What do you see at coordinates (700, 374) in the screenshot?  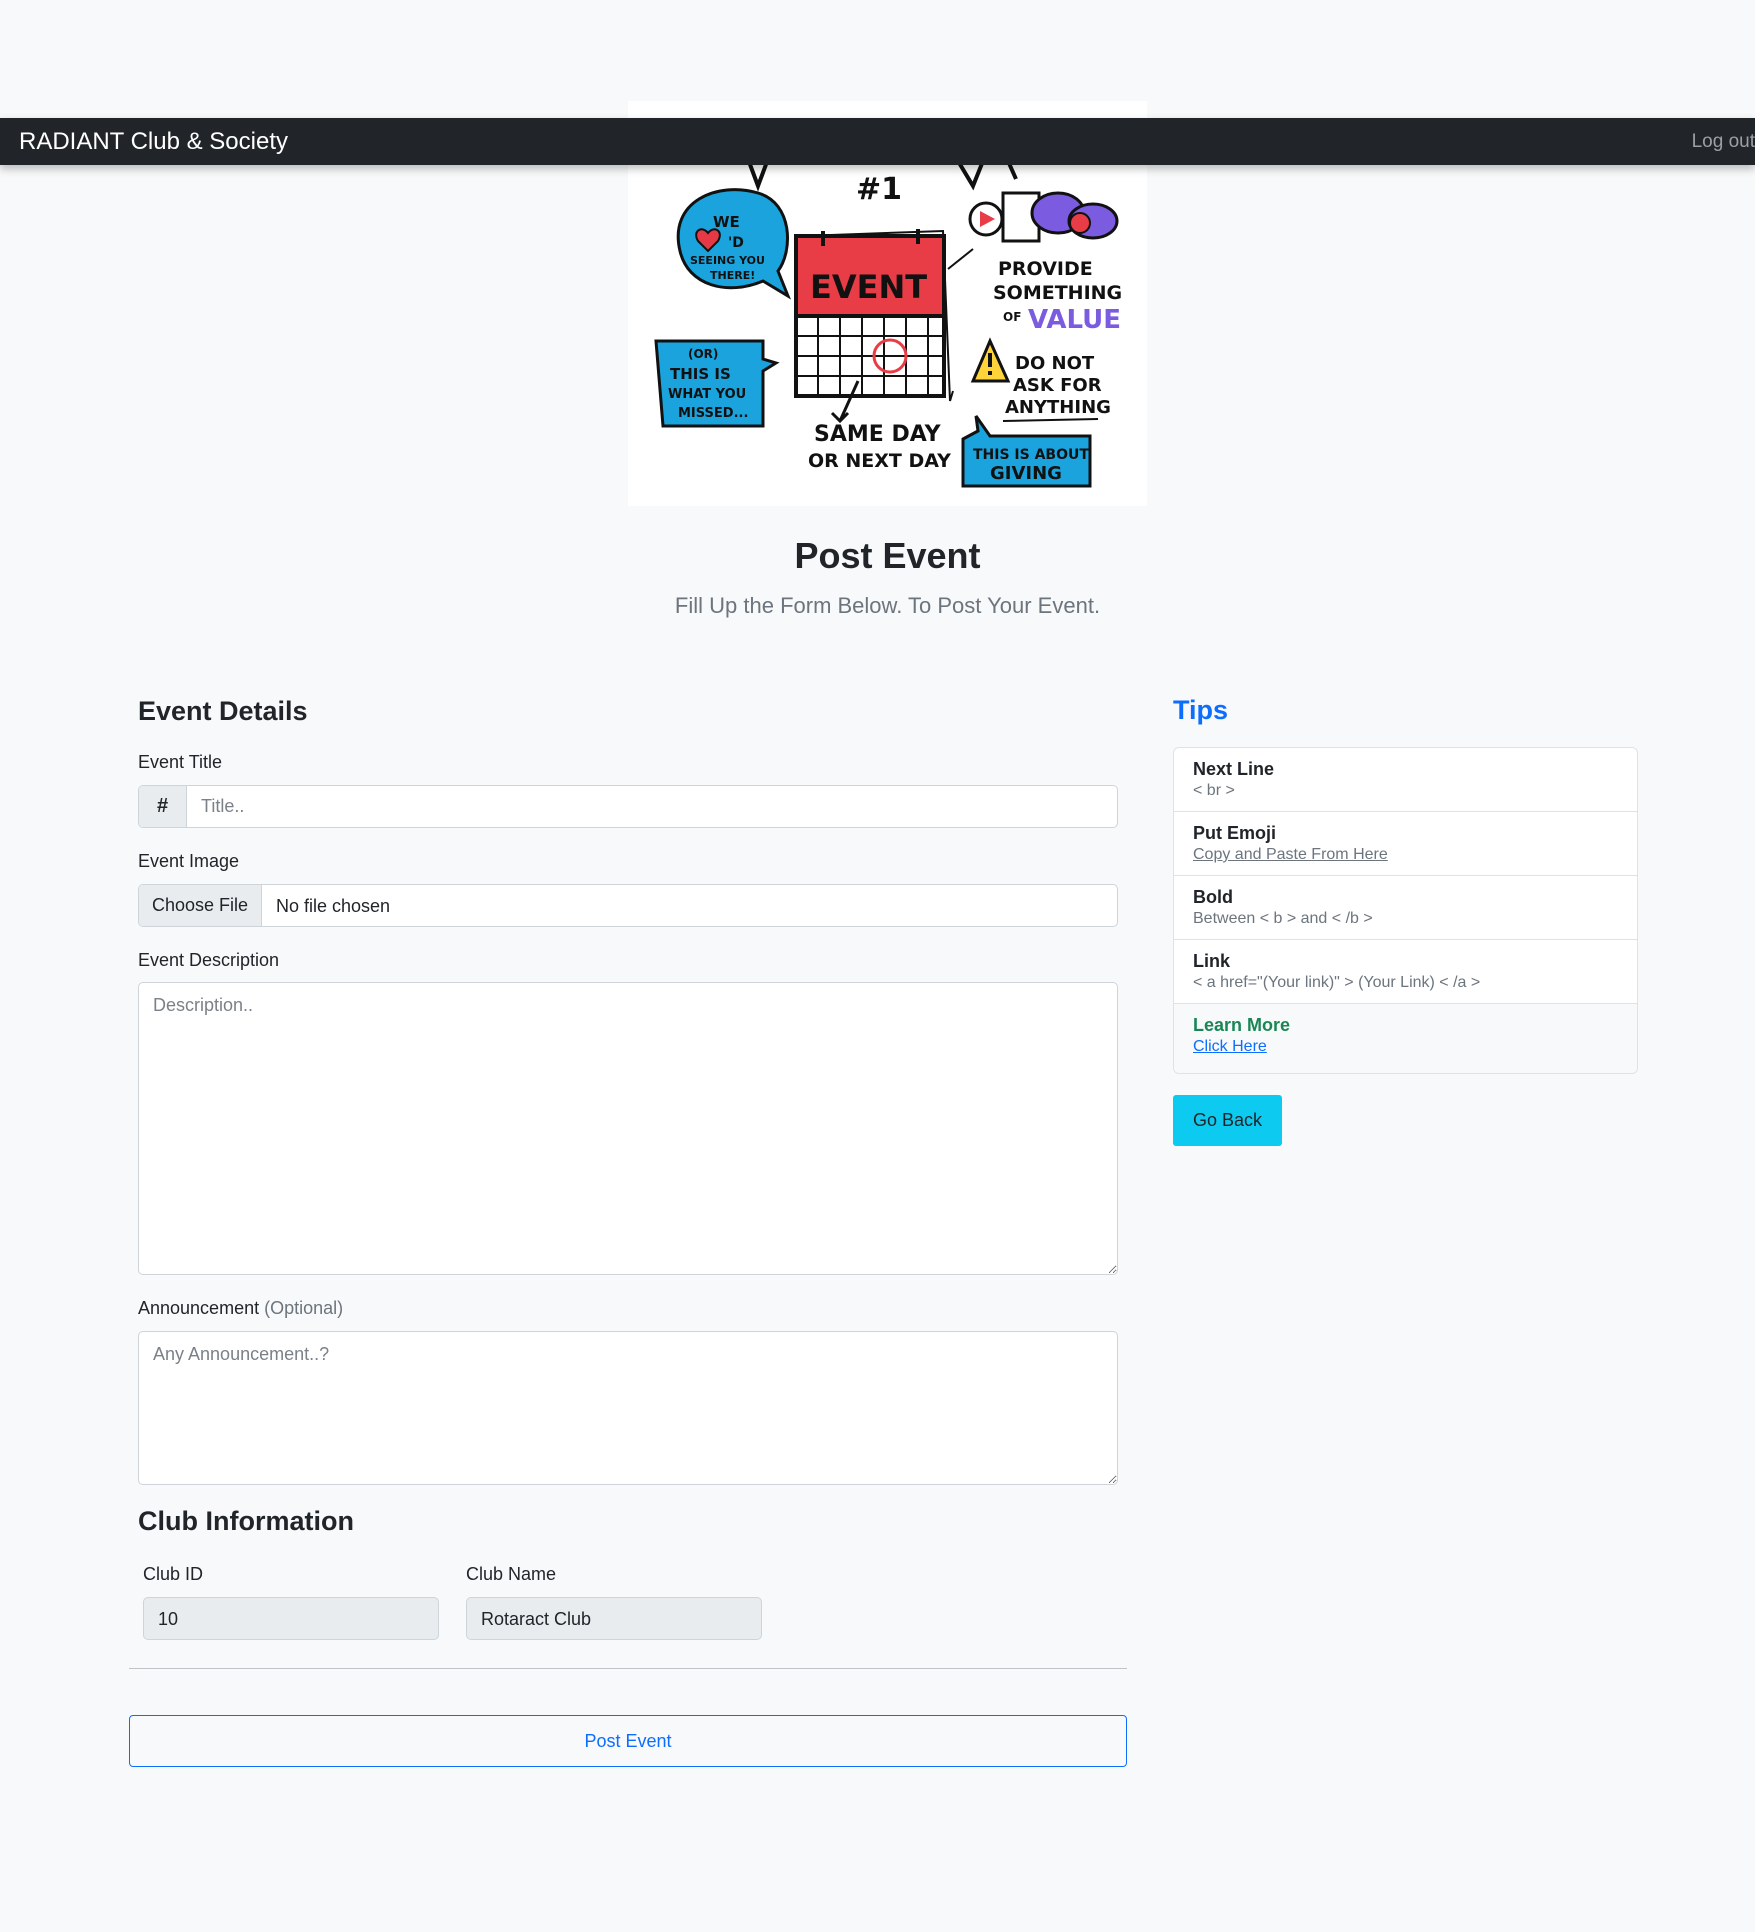 I see `svg-text: THIS IS` at bounding box center [700, 374].